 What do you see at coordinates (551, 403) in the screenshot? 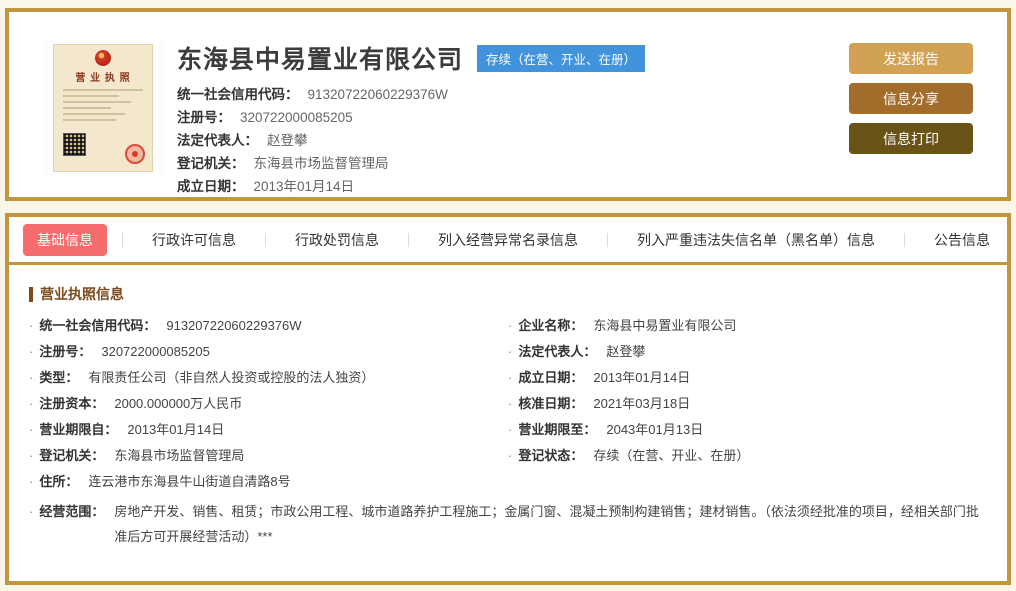
I see `field-label: 核准日期：` at bounding box center [551, 403].